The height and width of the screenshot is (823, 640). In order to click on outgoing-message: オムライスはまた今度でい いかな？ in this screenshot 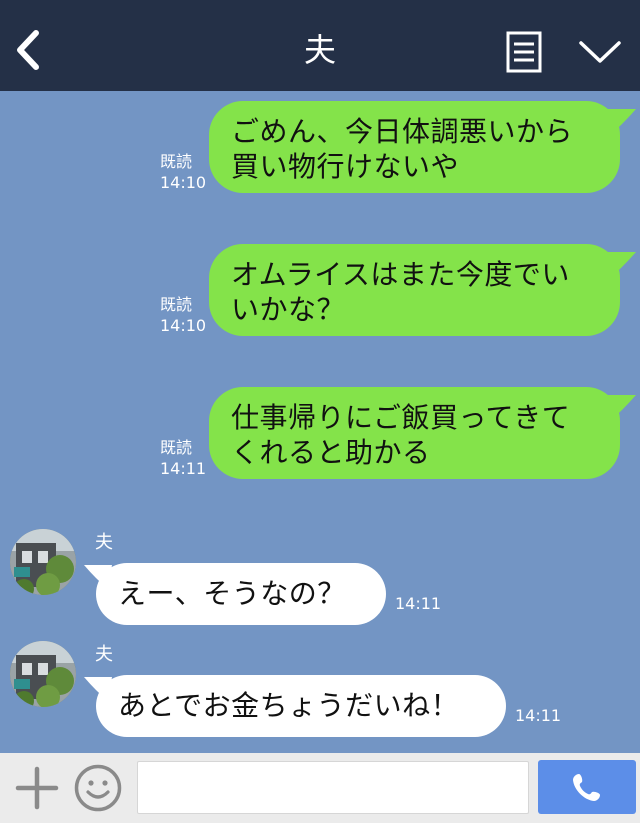, I will do `click(414, 290)`.